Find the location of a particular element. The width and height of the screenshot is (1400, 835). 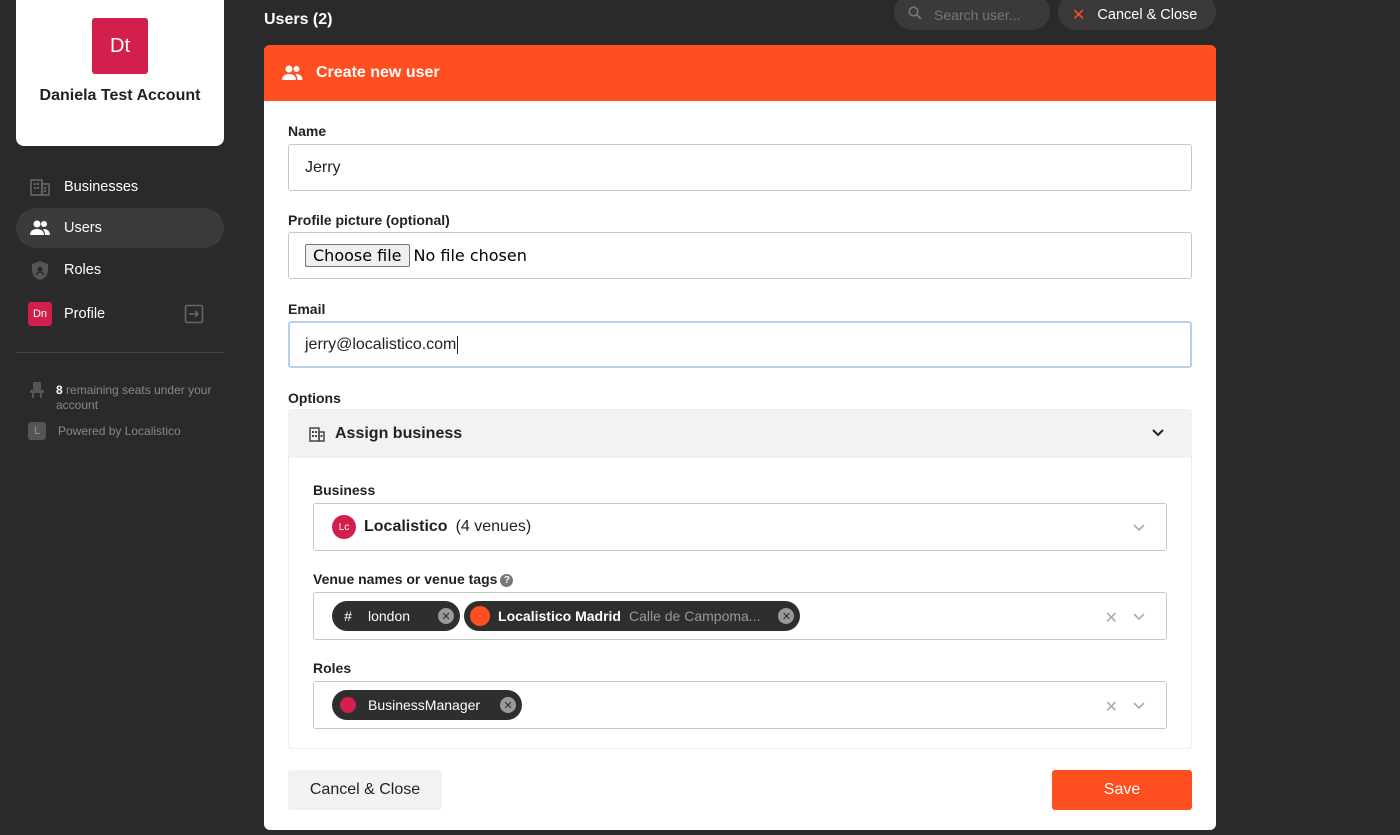

seats-count: 8 is located at coordinates (59, 390).